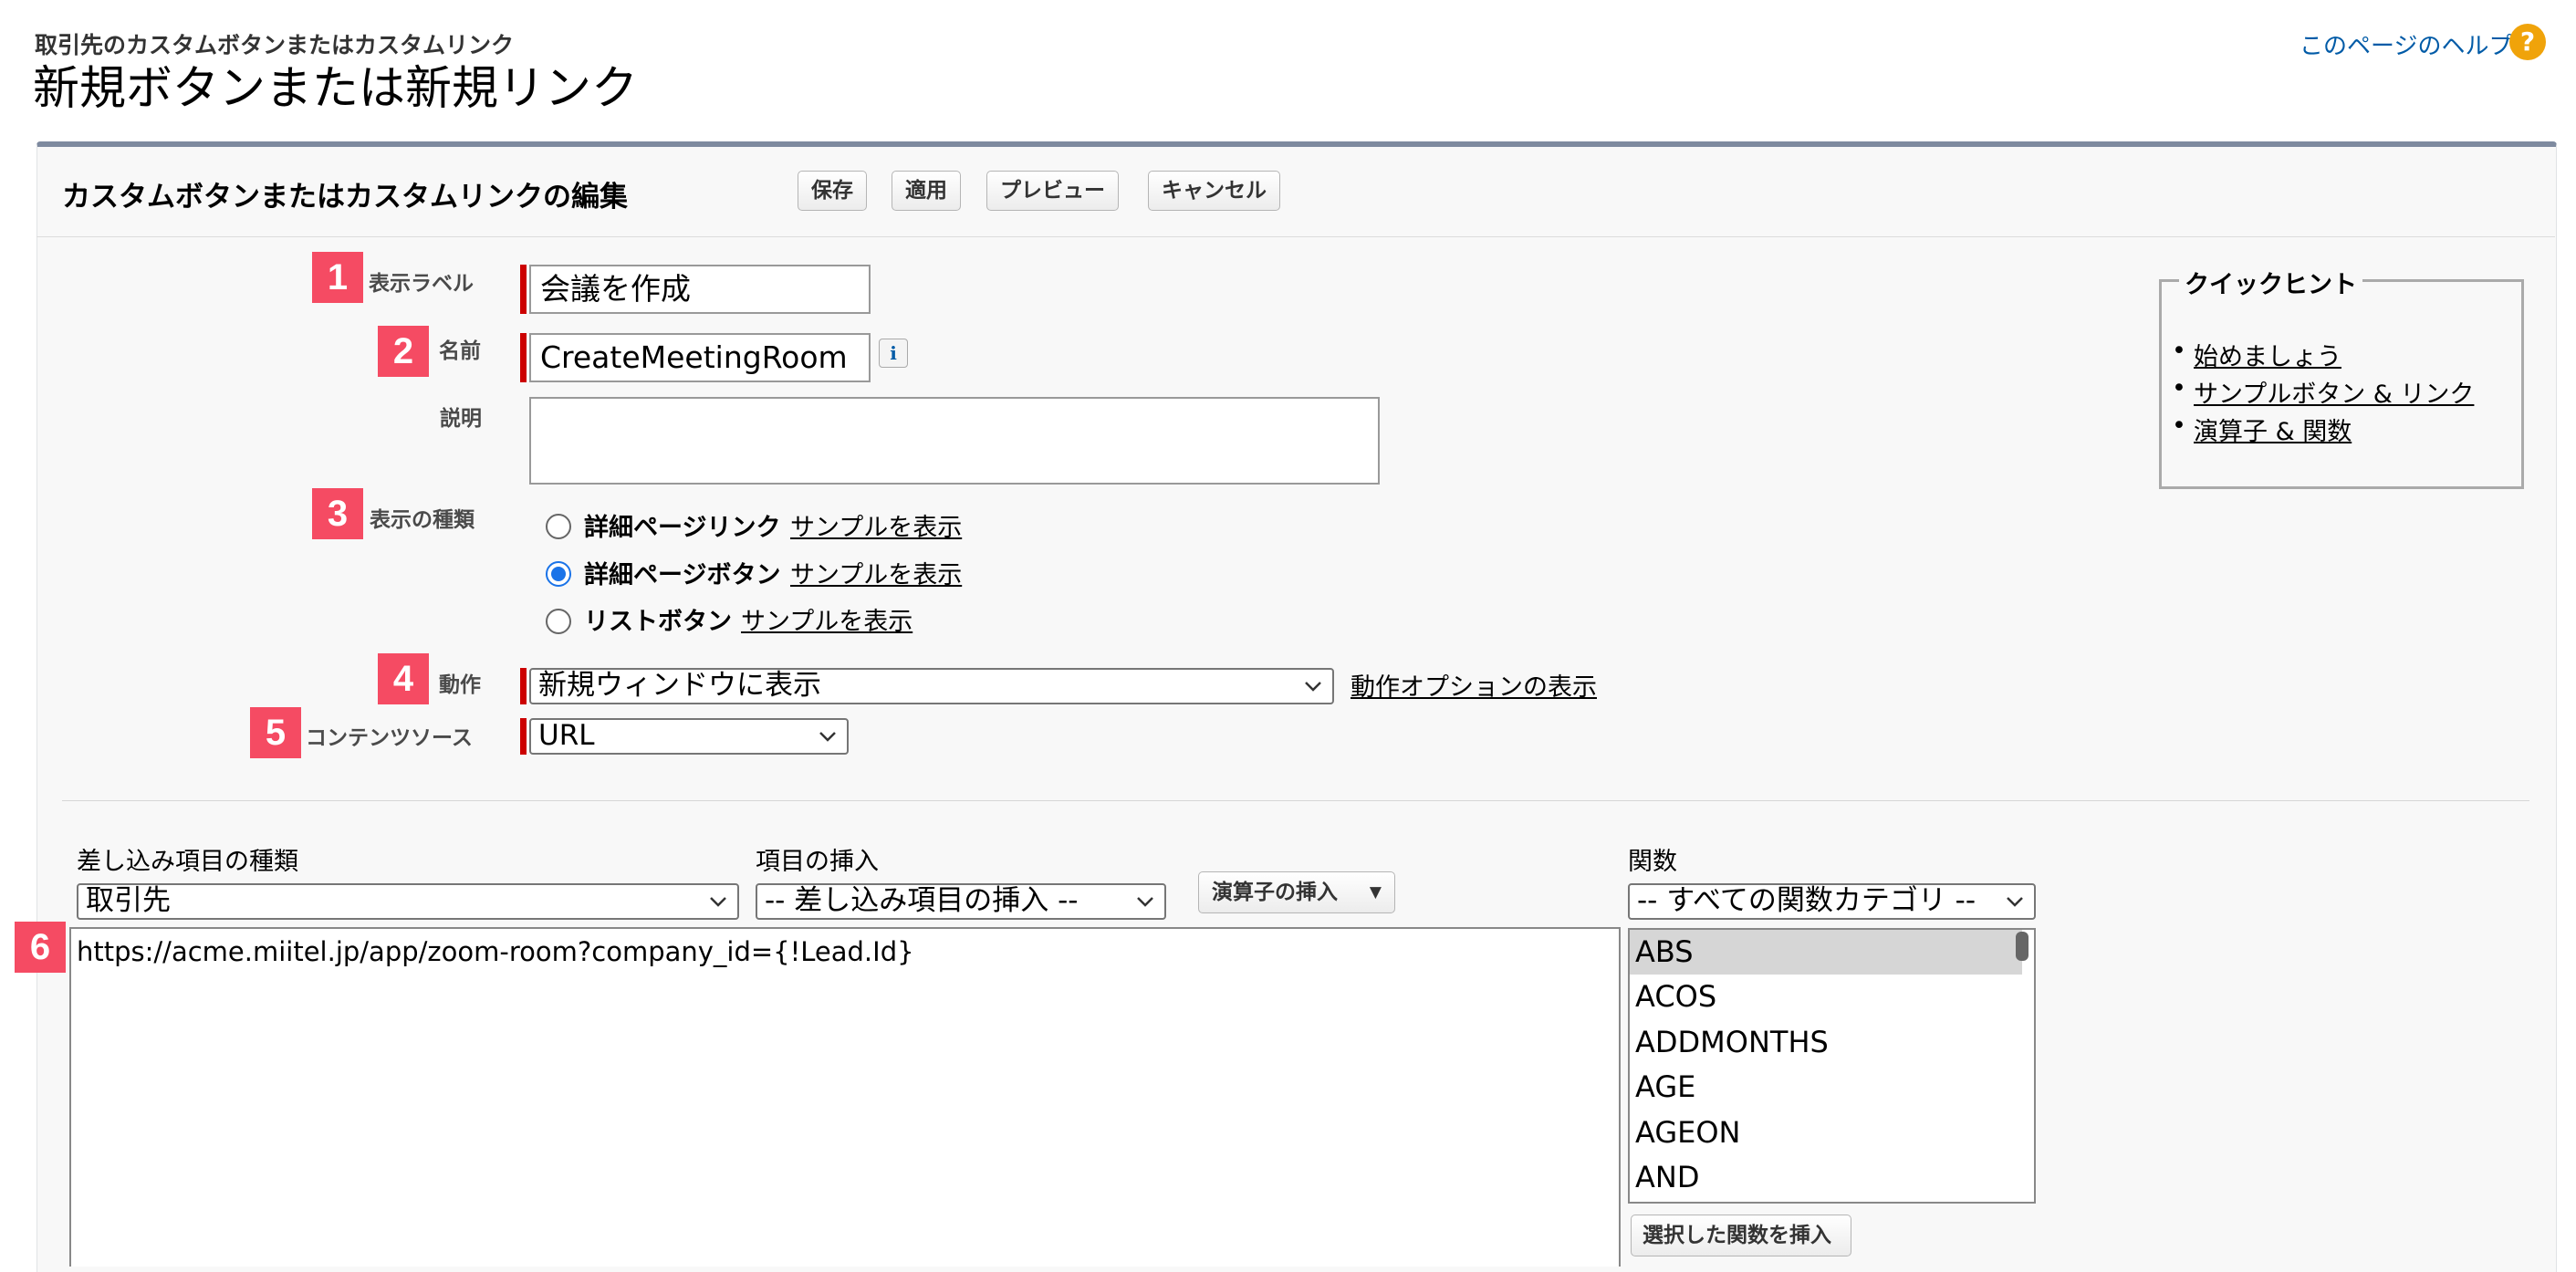 Image resolution: width=2576 pixels, height=1272 pixels. What do you see at coordinates (40, 947) in the screenshot?
I see `step-badge-6: 6` at bounding box center [40, 947].